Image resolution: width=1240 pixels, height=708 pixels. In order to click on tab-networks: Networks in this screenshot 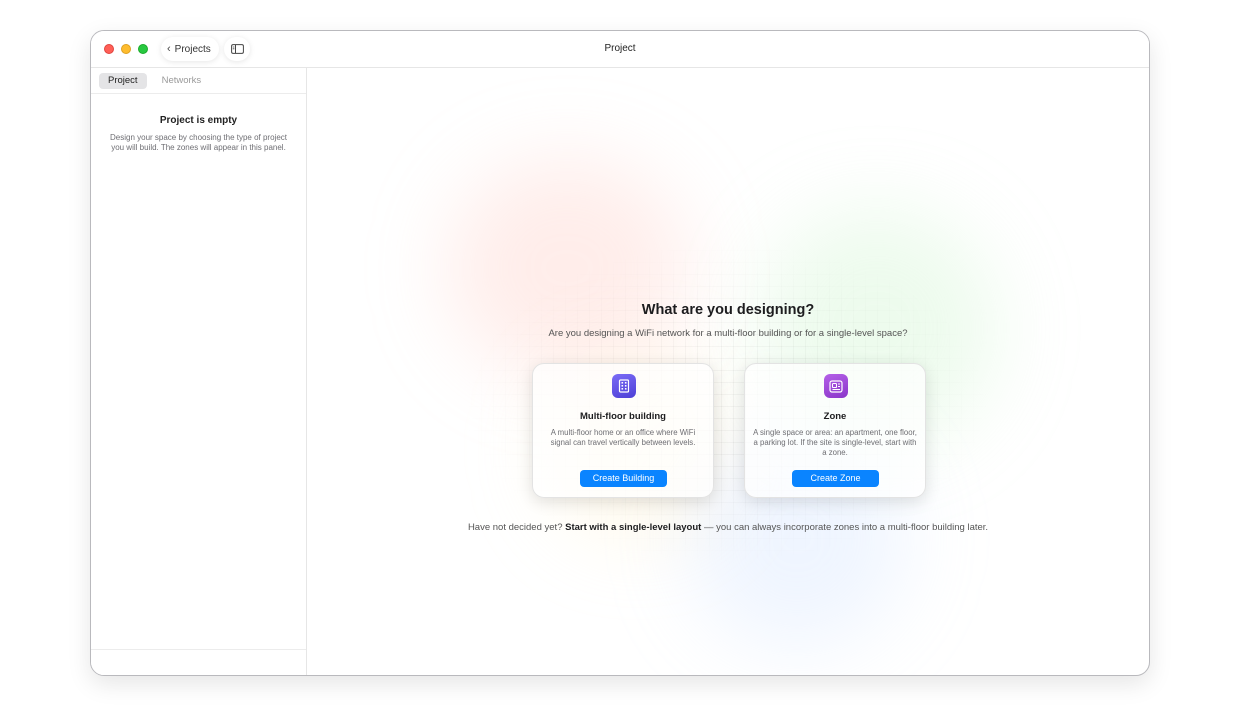, I will do `click(182, 81)`.